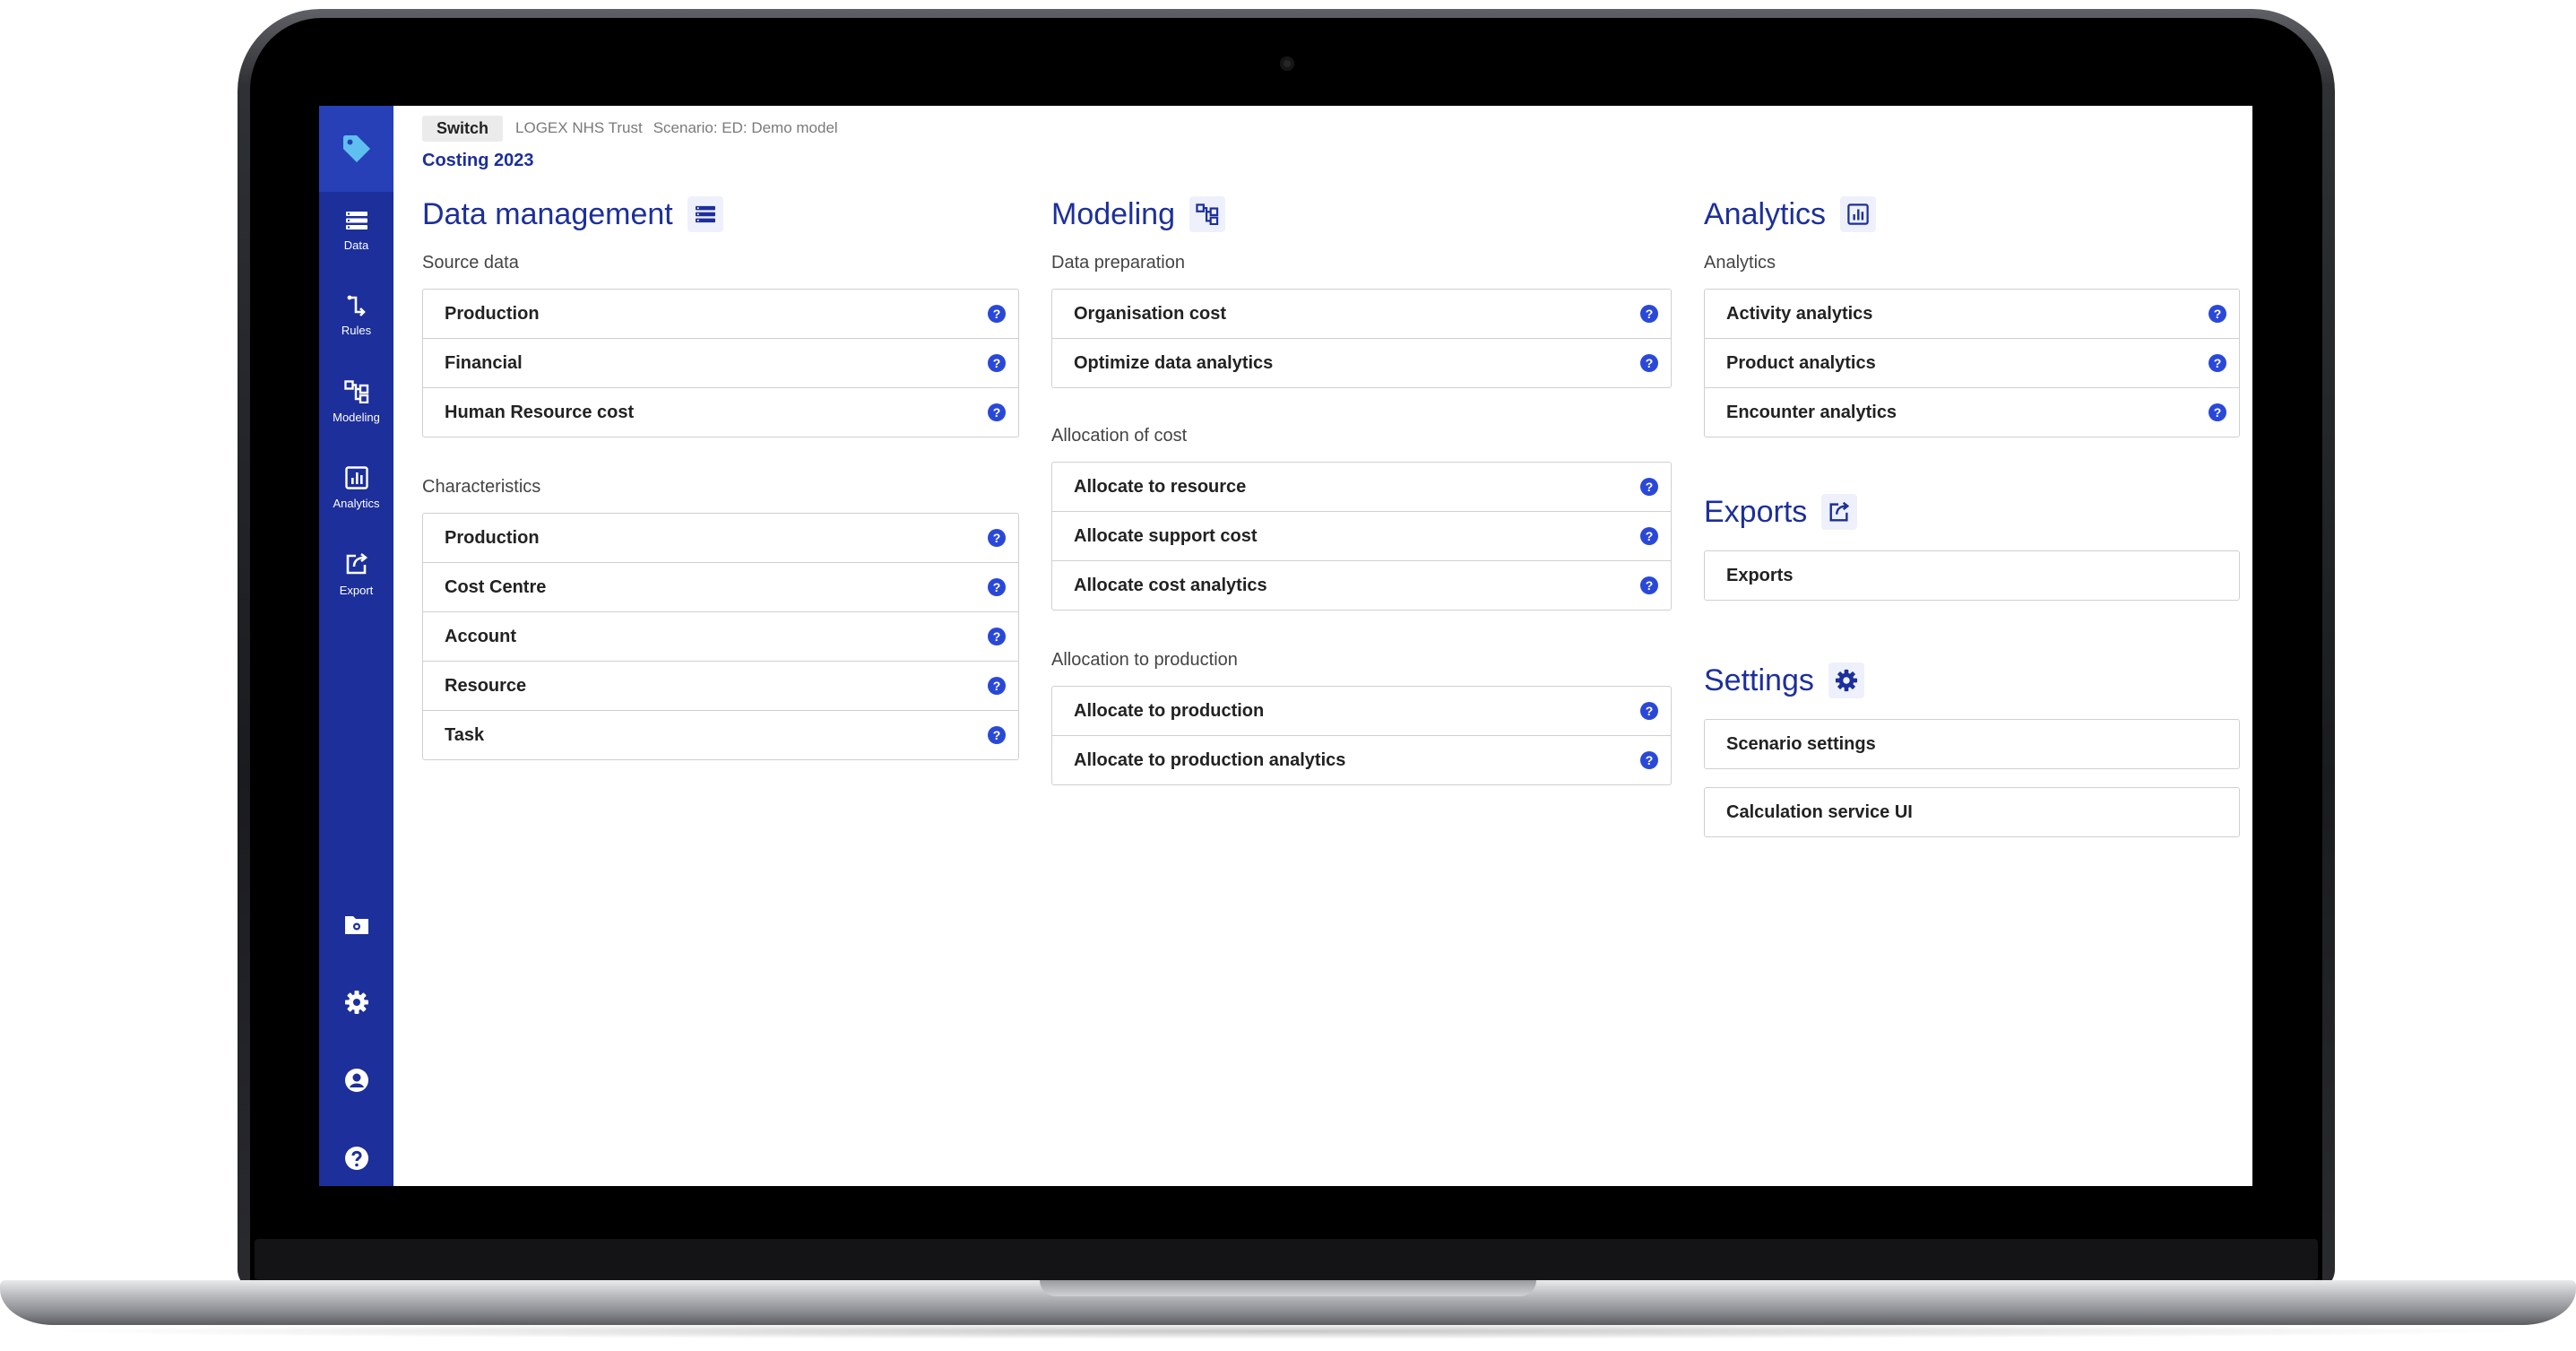  Describe the element at coordinates (1144, 660) in the screenshot. I see `group-label-allocation-to-production: Allocation to production` at that location.